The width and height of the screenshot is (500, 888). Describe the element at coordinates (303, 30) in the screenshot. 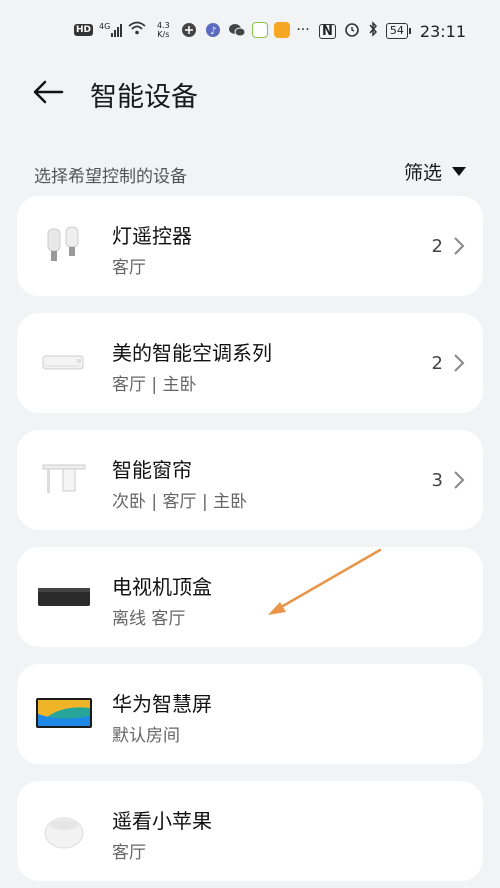

I see `more-notifications: ···` at that location.